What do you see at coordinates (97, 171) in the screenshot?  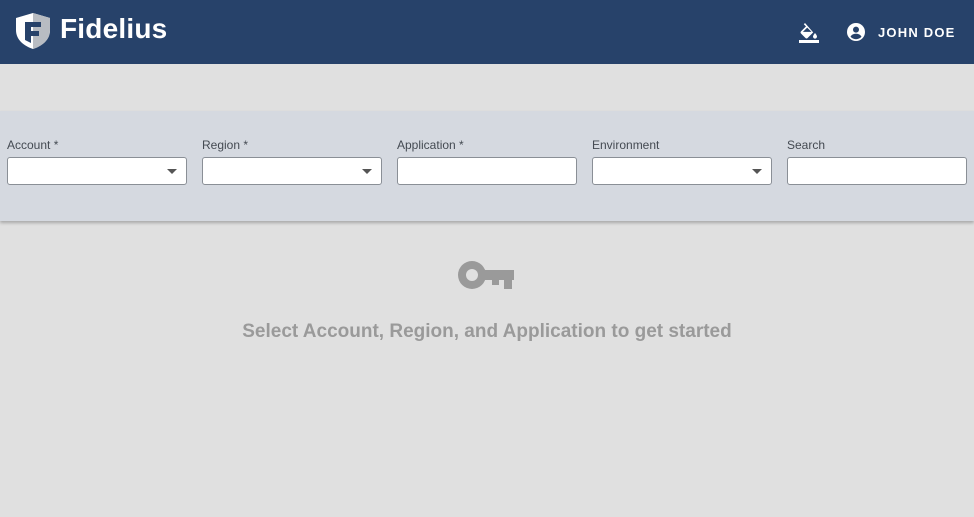 I see `account-select` at bounding box center [97, 171].